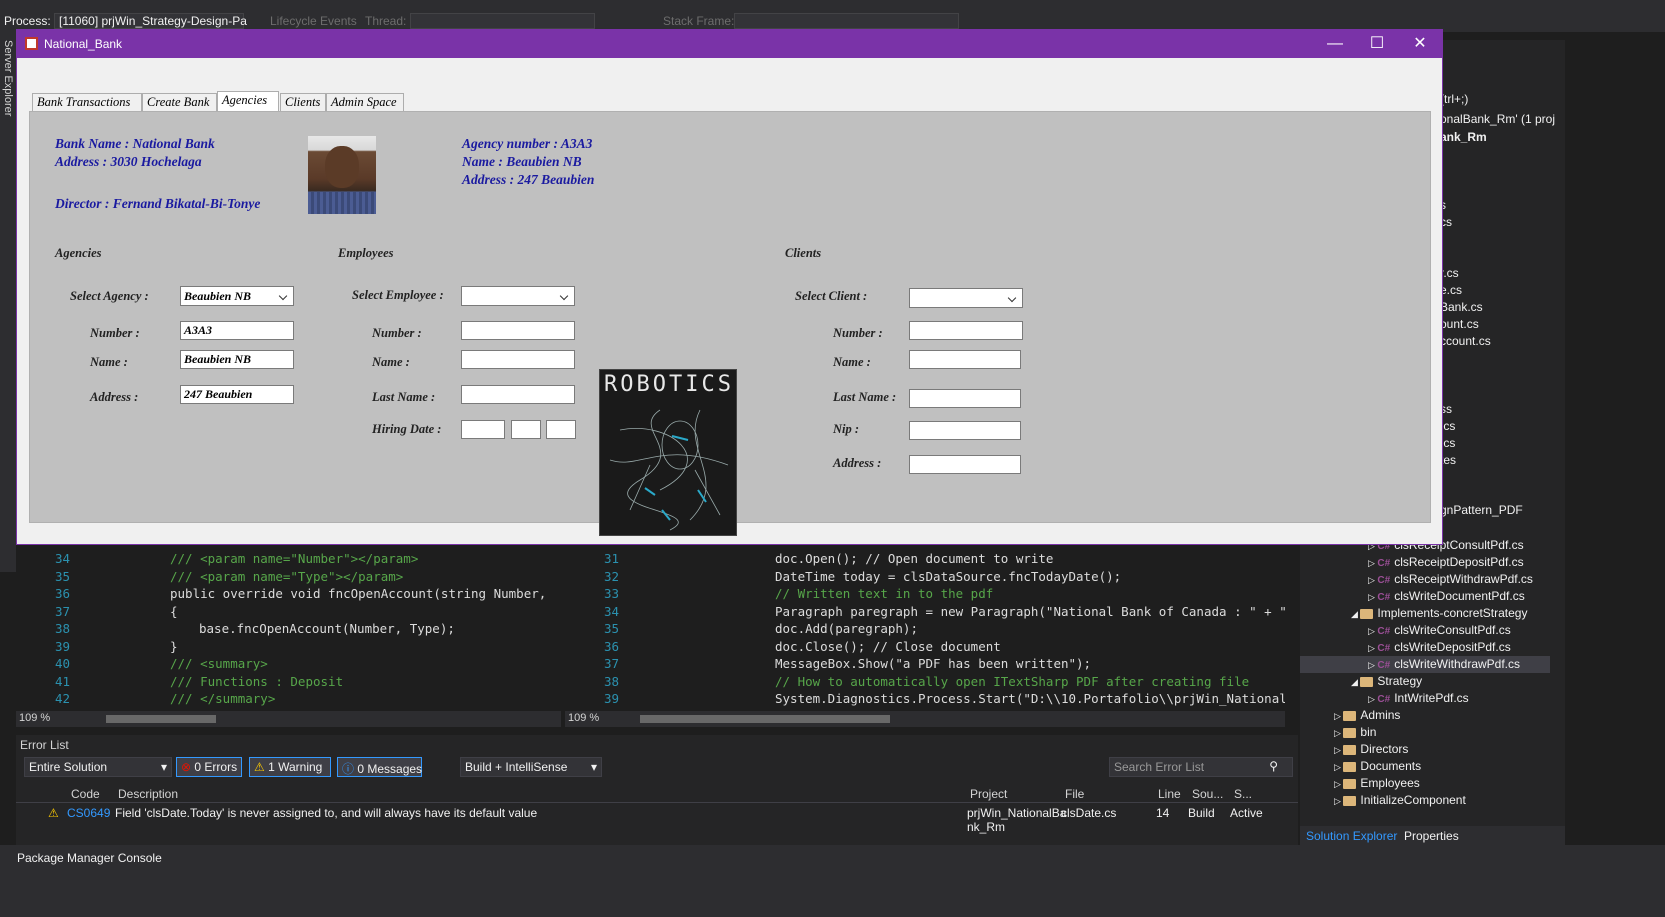  Describe the element at coordinates (925, 594) in the screenshot. I see `code-line: 33 // Written text in to the pdf` at that location.